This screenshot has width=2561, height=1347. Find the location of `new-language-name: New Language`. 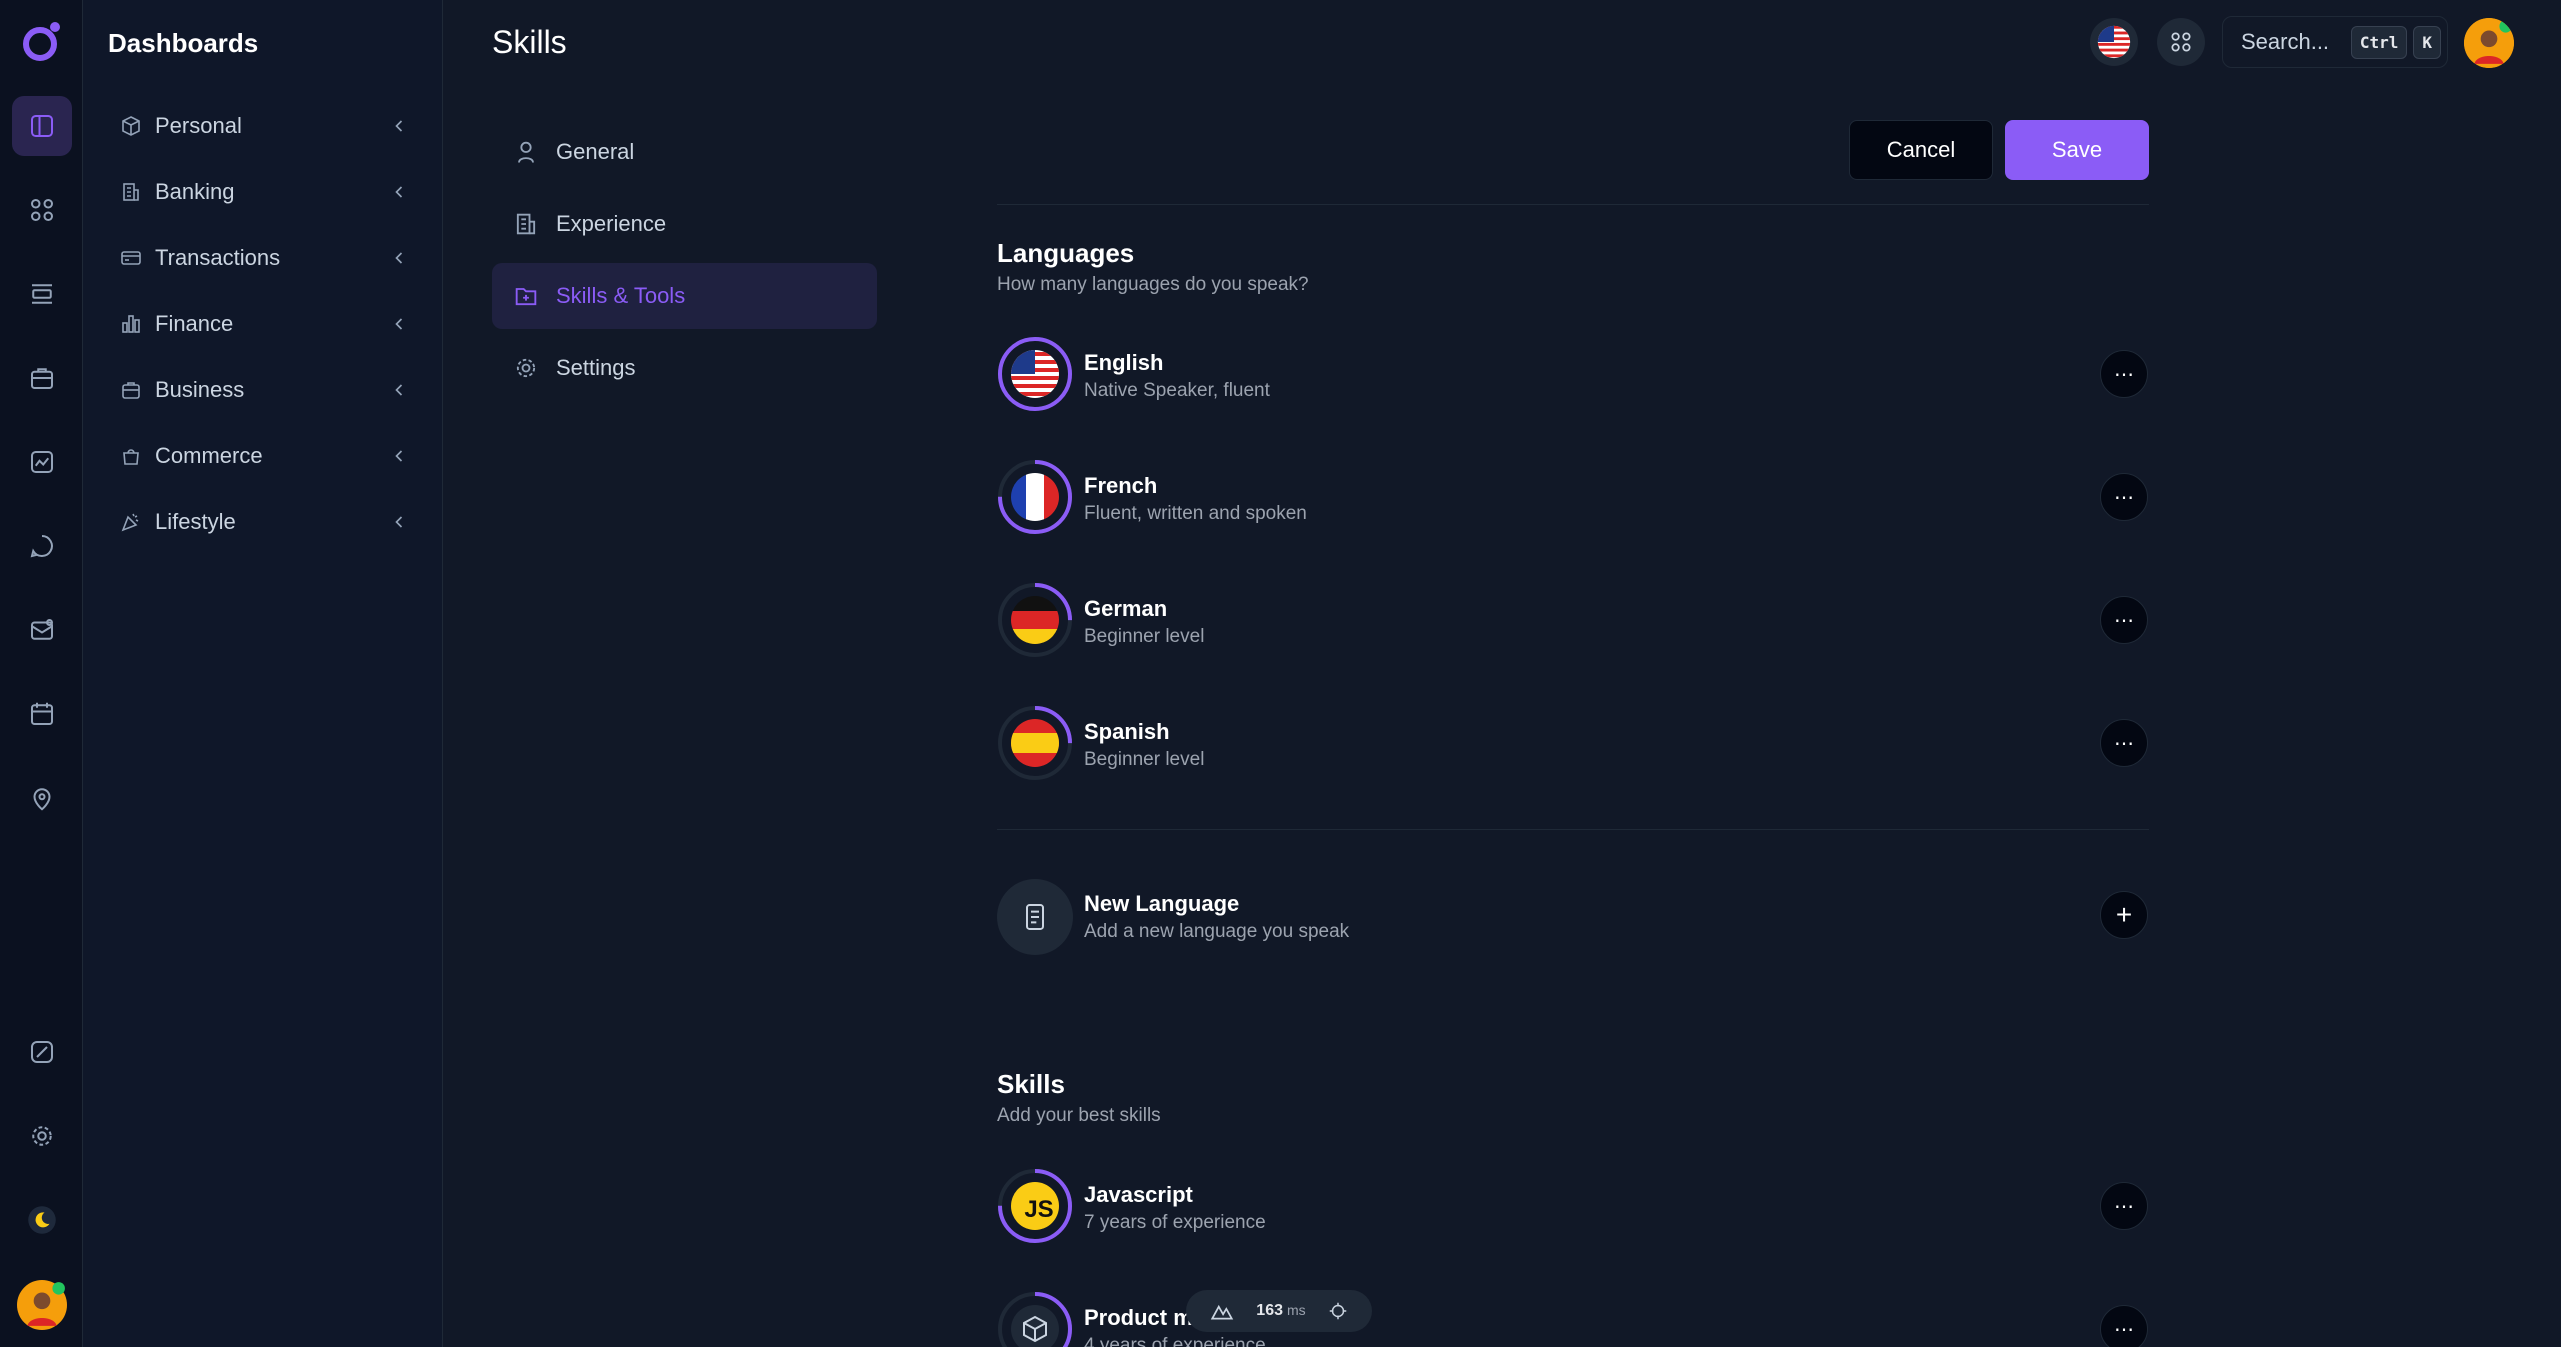

new-language-name: New Language is located at coordinates (1162, 903).